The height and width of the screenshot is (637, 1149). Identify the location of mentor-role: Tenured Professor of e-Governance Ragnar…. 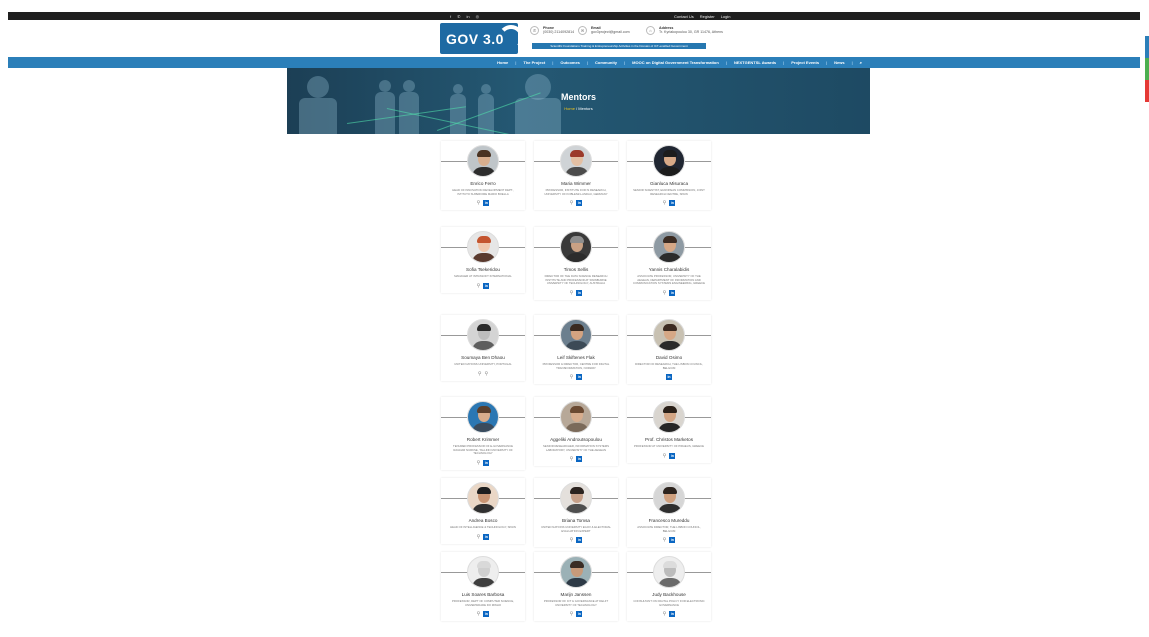
(483, 450).